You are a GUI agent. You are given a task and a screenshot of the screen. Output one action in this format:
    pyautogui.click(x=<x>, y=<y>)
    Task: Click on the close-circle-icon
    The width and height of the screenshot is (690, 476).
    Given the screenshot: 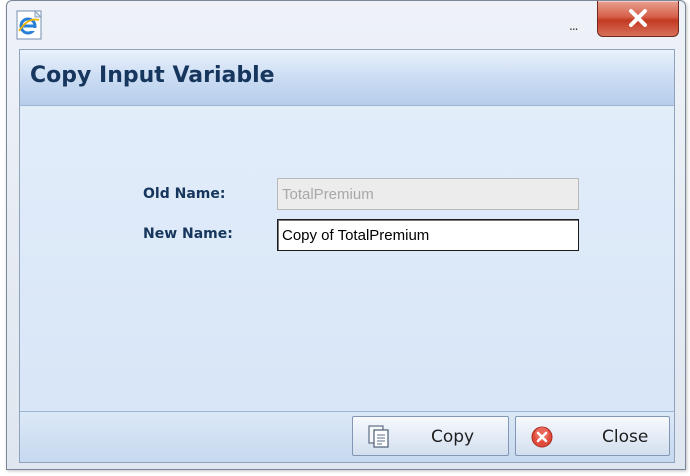 What is the action you would take?
    pyautogui.click(x=542, y=439)
    